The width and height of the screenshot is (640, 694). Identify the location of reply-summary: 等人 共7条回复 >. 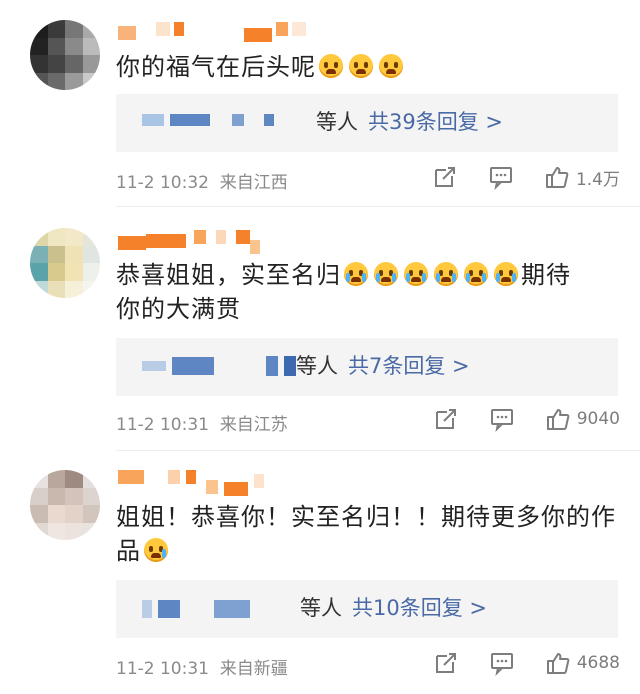
(383, 366).